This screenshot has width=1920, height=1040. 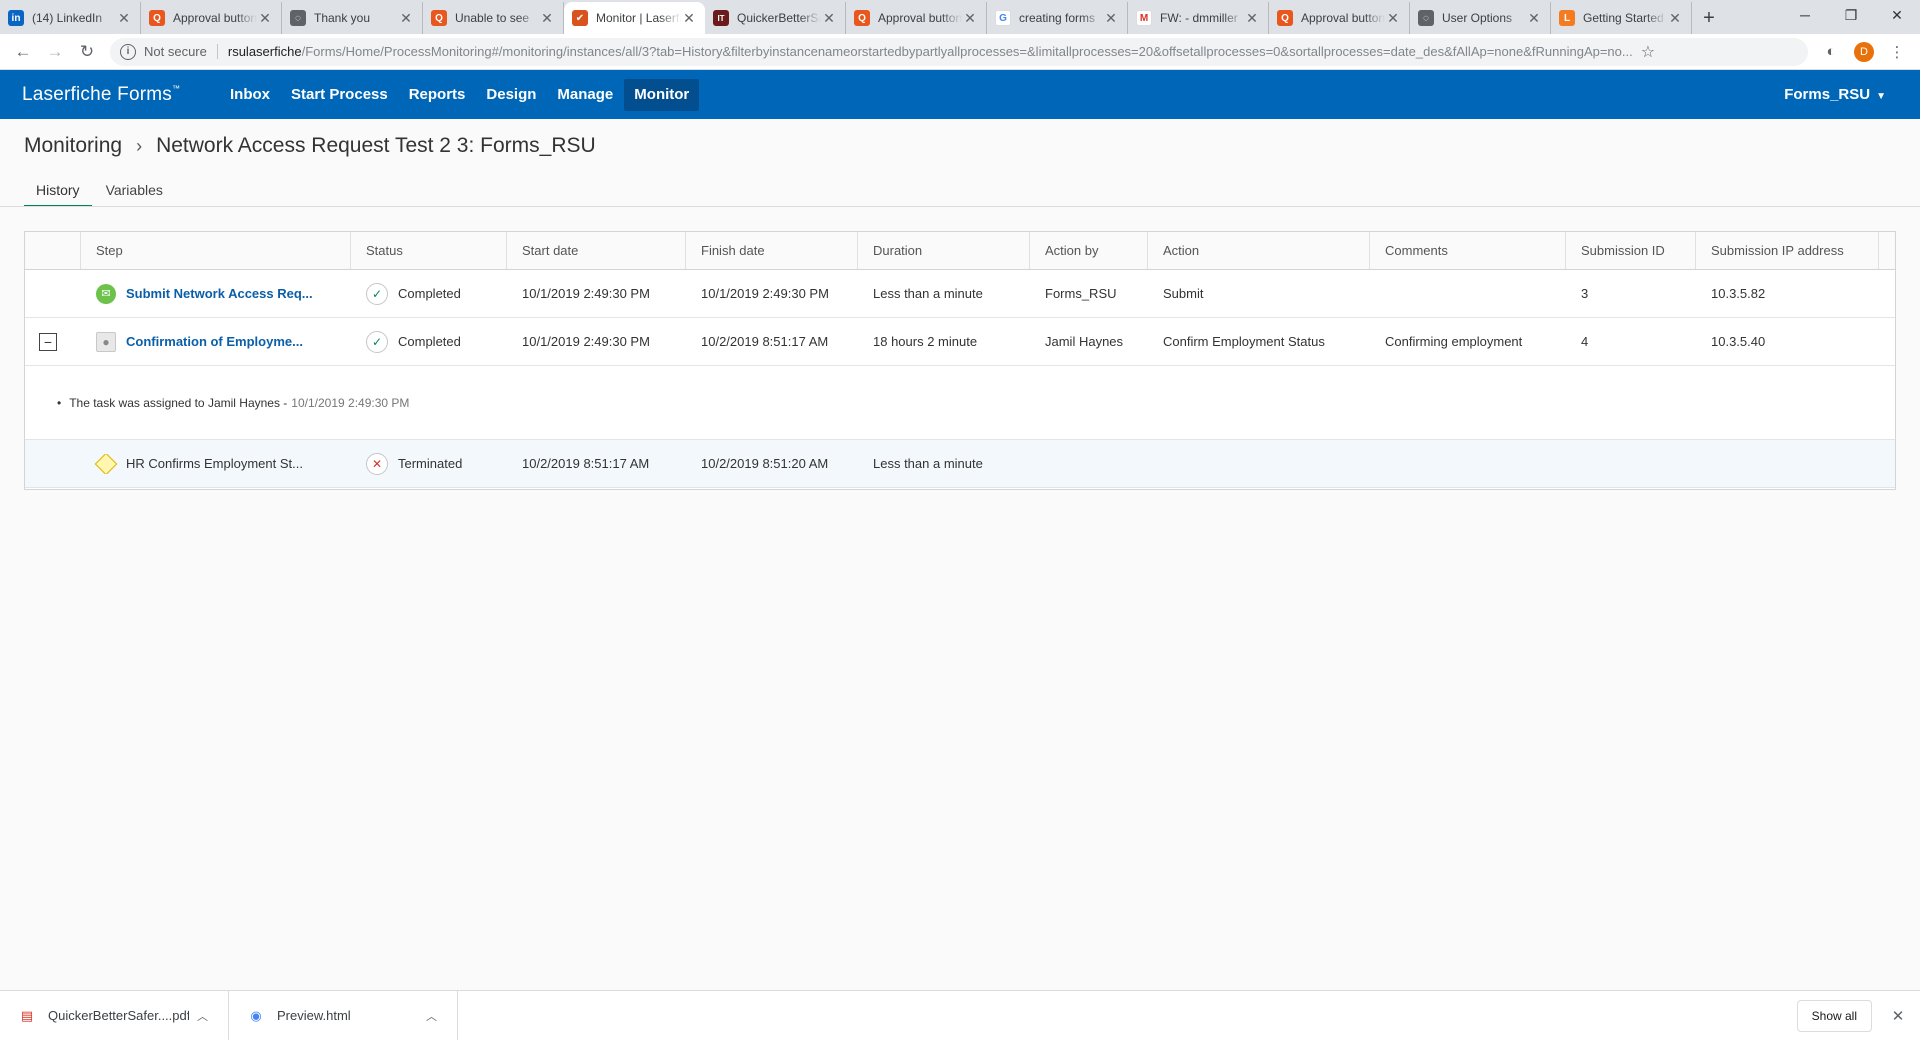 I want to click on start-date-cell: 10/1/2019 2:49:30 PM, so click(x=586, y=293).